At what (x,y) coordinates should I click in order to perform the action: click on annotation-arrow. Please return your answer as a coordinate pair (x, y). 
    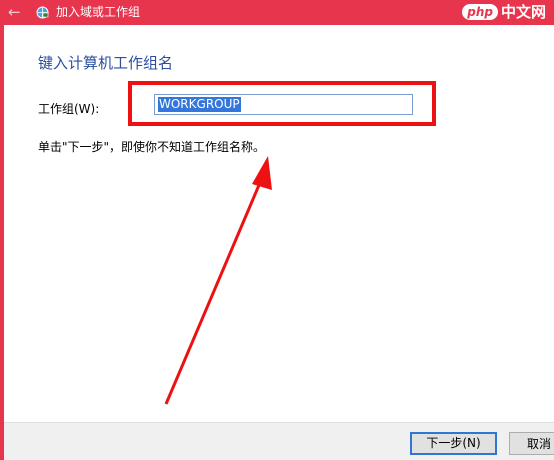
    Looking at the image, I should click on (218, 280).